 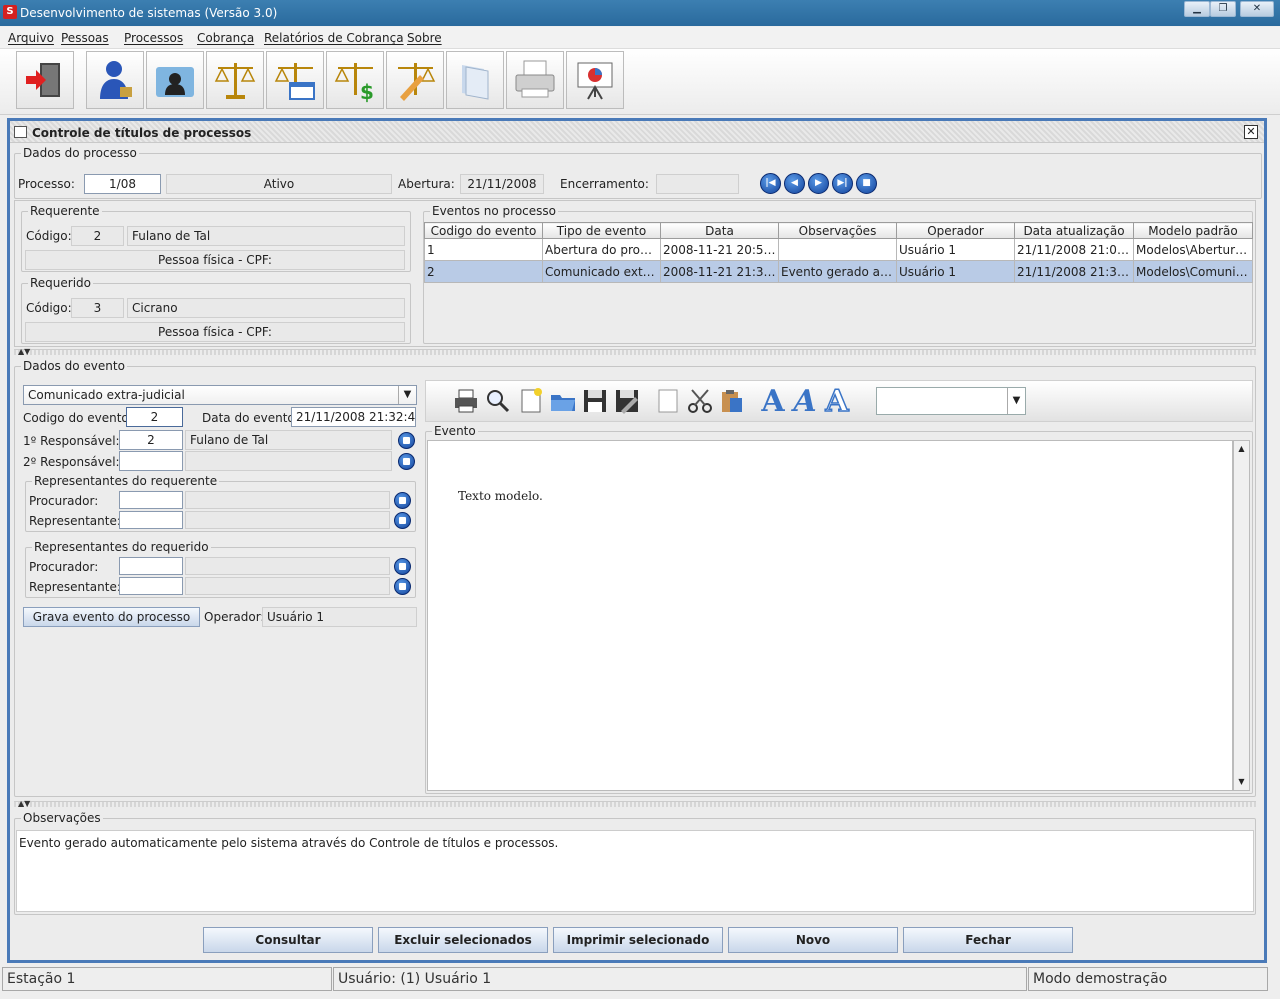 What do you see at coordinates (668, 401) in the screenshot?
I see `blank-page-icon` at bounding box center [668, 401].